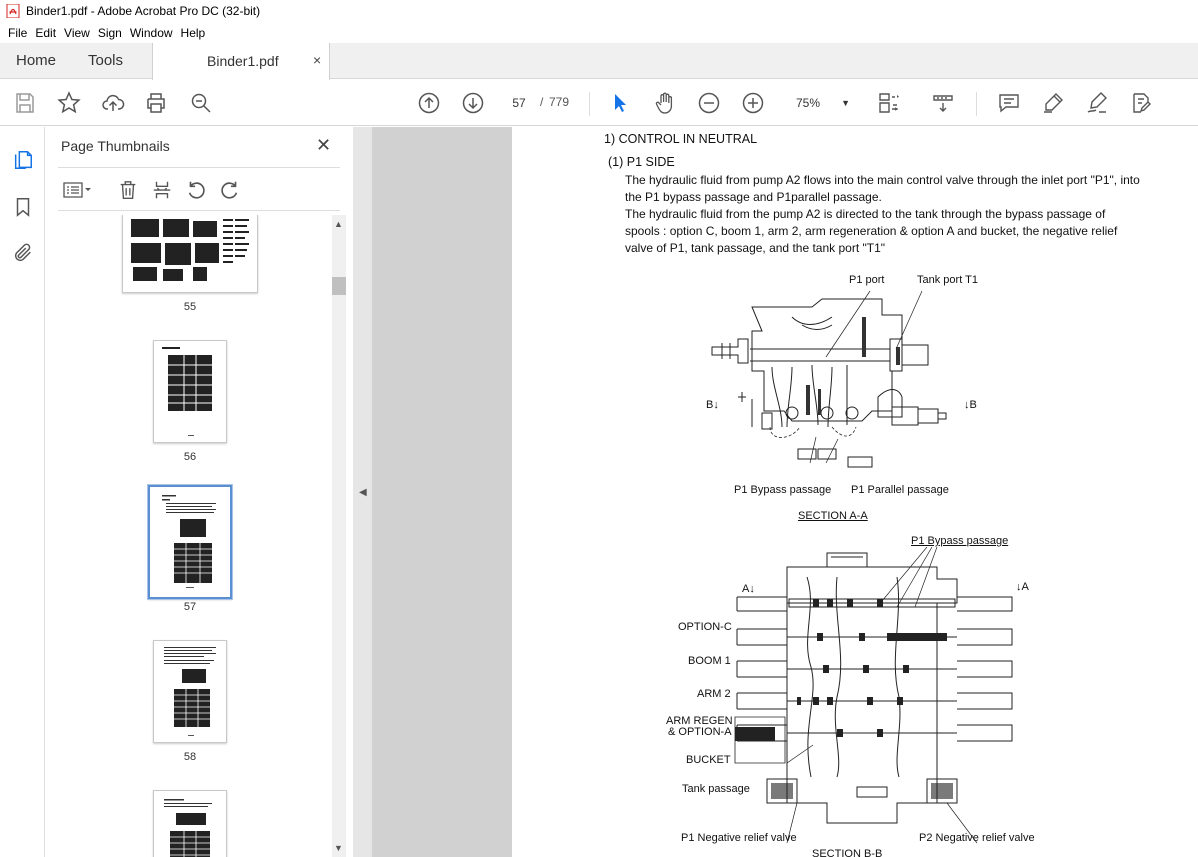 The width and height of the screenshot is (1198, 857). What do you see at coordinates (45, 33) in the screenshot?
I see `menu-edit: Edit` at bounding box center [45, 33].